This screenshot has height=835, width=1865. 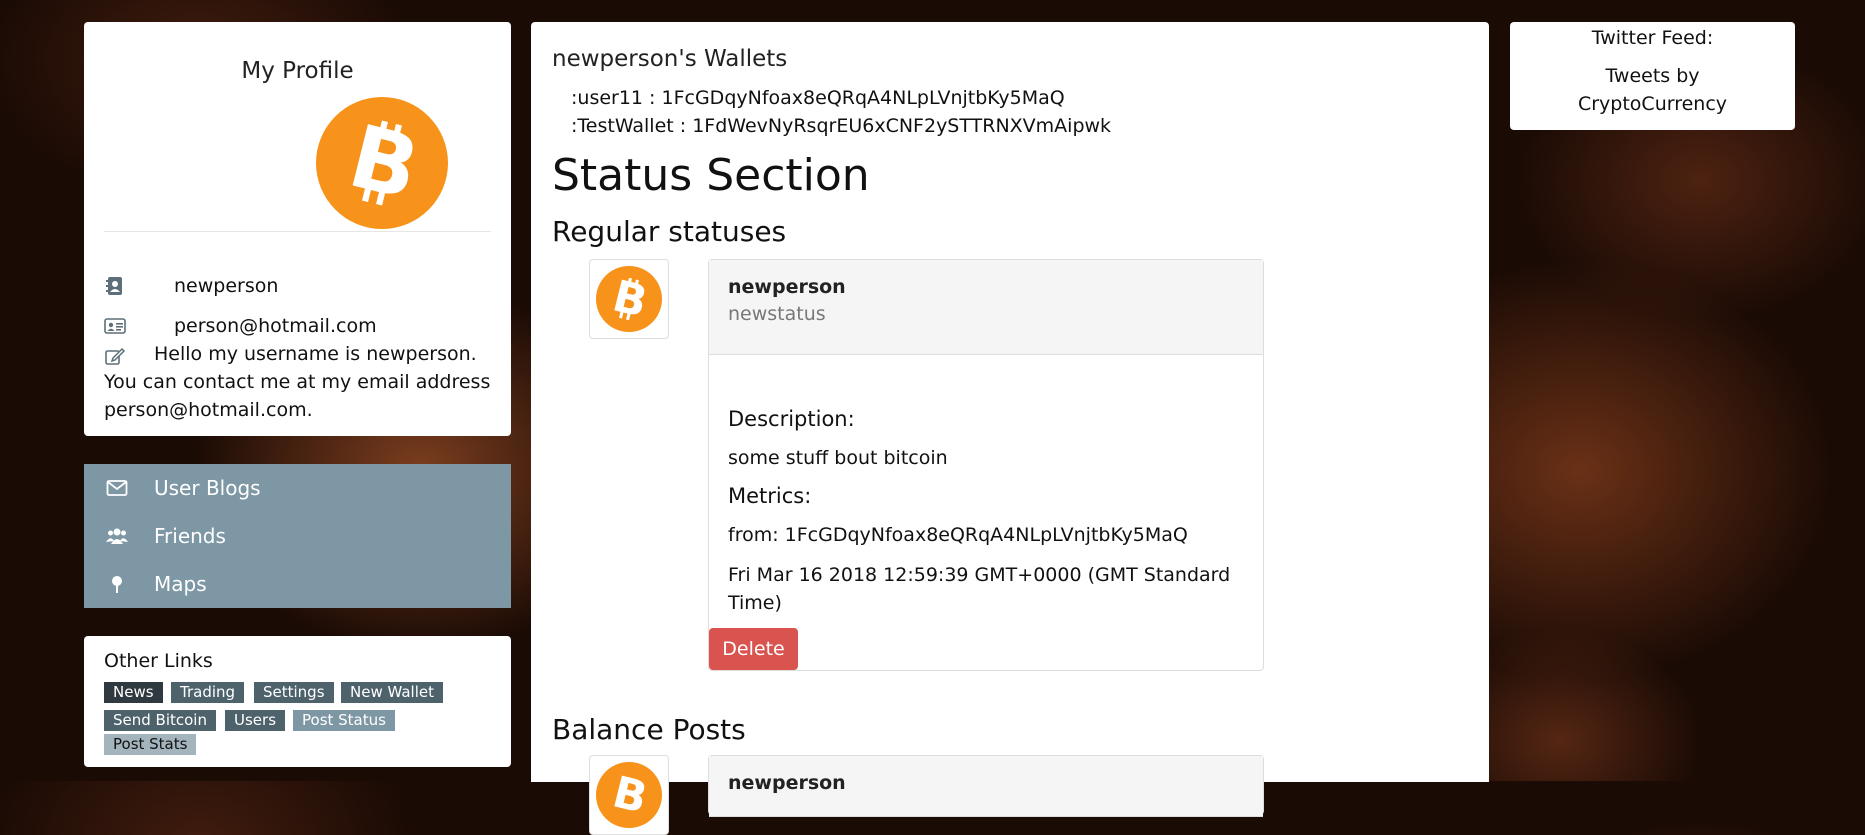 What do you see at coordinates (133, 692) in the screenshot?
I see `tag-news: News` at bounding box center [133, 692].